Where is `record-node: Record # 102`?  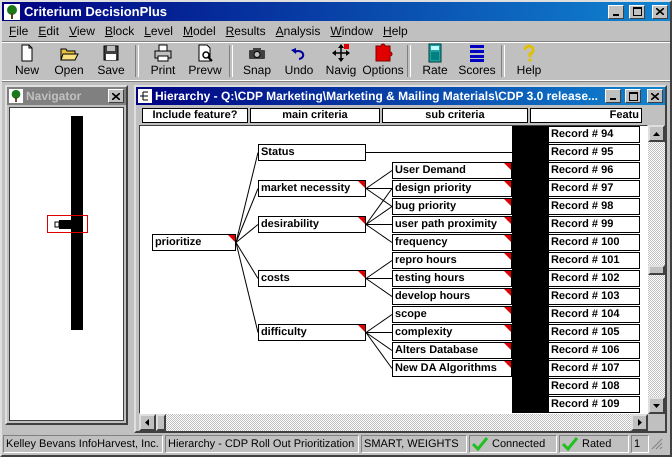
record-node: Record # 102 is located at coordinates (594, 278).